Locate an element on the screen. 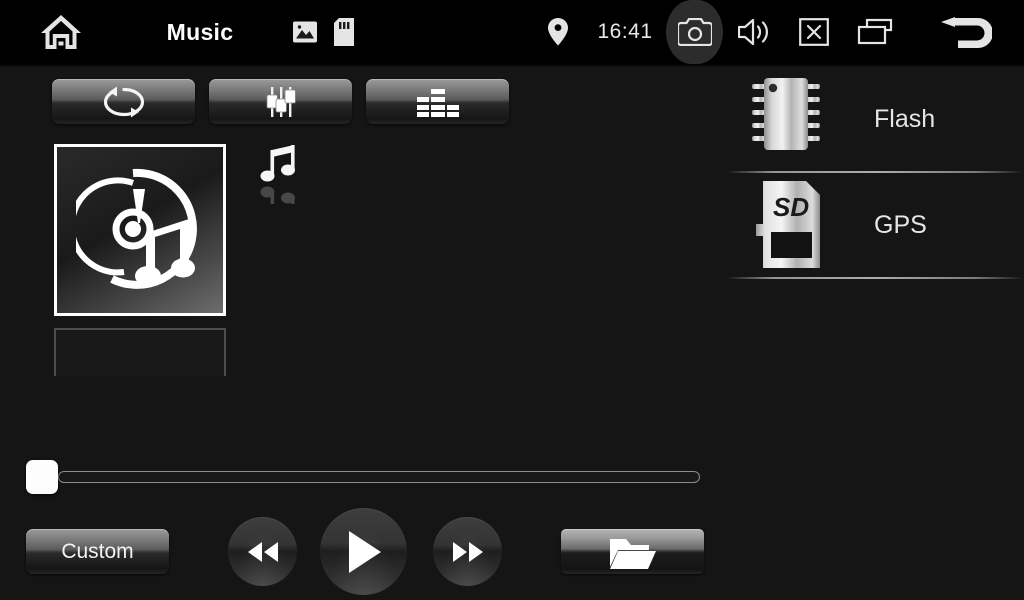 This screenshot has width=1024, height=600. album-list is located at coordinates (147, 260).